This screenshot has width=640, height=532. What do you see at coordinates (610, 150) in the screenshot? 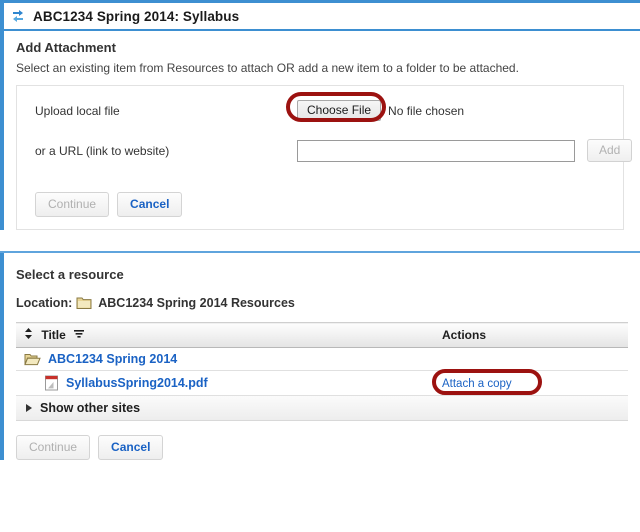
I see `add-url-button: Add` at bounding box center [610, 150].